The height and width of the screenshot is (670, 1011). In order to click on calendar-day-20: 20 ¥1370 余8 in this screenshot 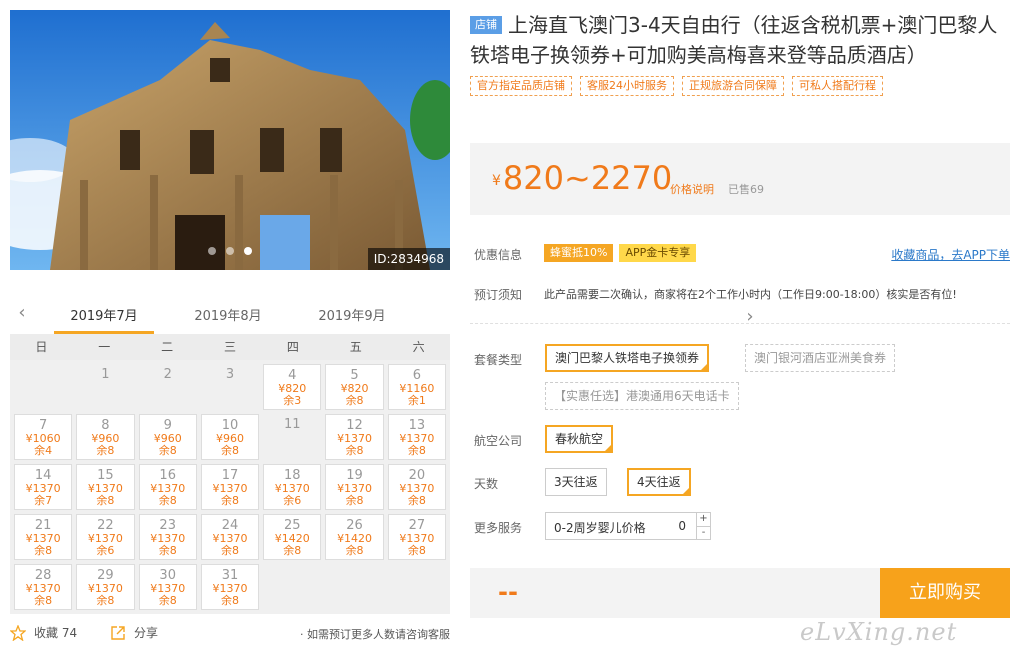, I will do `click(416, 487)`.